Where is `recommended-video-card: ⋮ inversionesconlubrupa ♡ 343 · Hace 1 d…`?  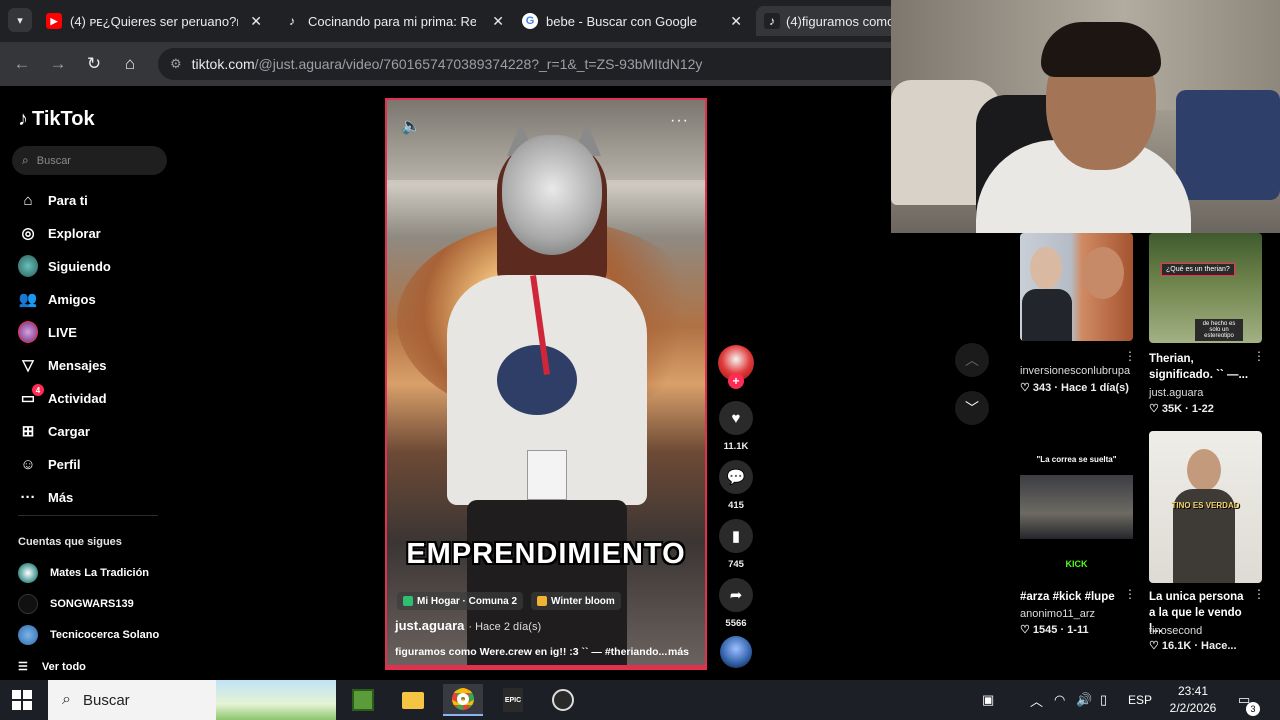
recommended-video-card: ⋮ inversionesconlubrupa ♡ 343 · Hace 1 d… is located at coordinates (1078, 318).